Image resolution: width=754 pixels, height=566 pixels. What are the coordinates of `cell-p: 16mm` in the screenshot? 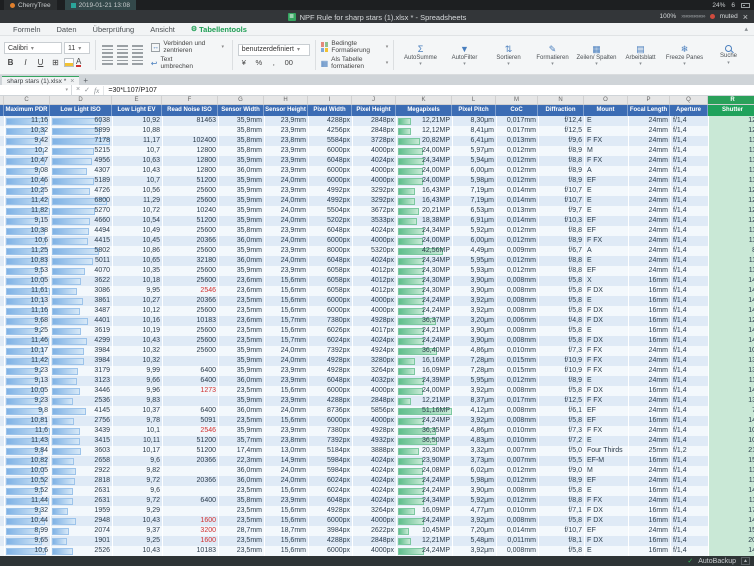 It's located at (650, 521).